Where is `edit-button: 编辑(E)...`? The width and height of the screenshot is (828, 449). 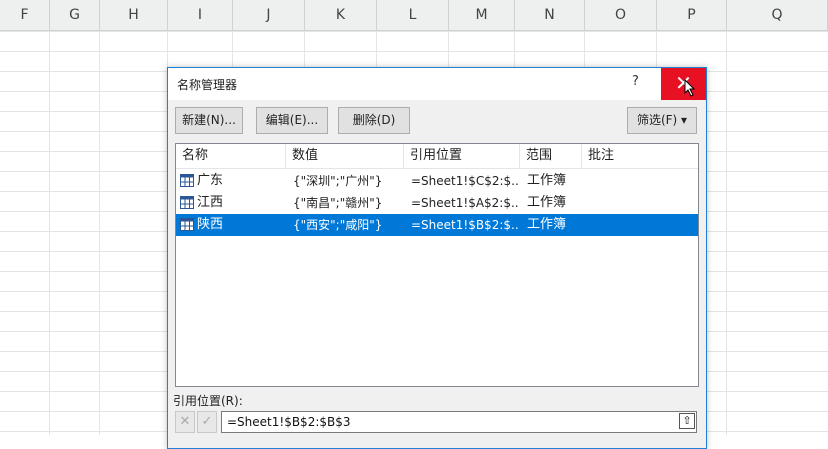
edit-button: 编辑(E)... is located at coordinates (292, 120).